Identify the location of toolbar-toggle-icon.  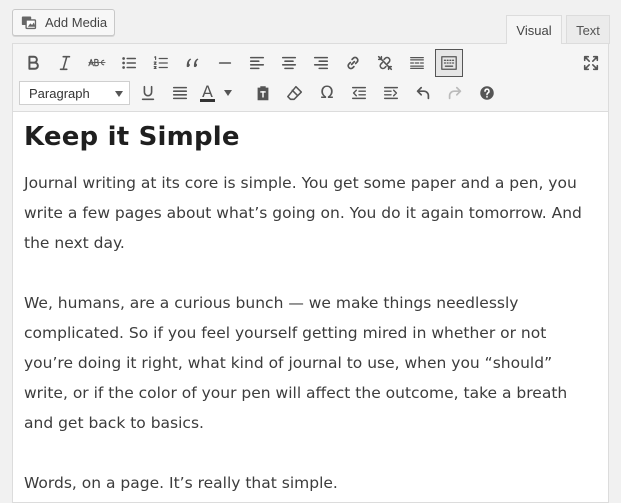
(449, 63).